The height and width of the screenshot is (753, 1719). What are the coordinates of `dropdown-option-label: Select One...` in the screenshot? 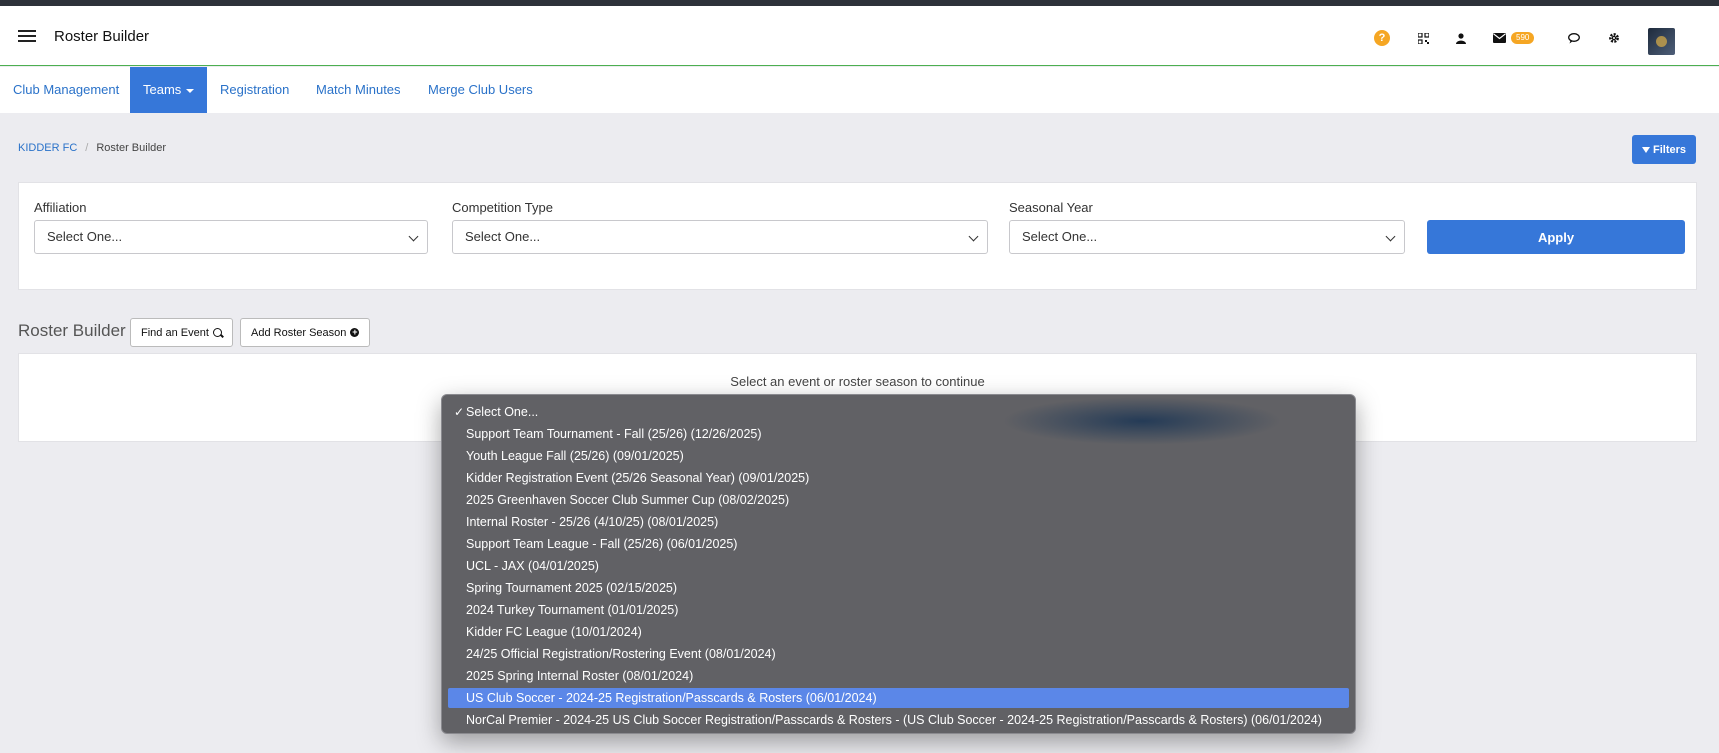 It's located at (502, 412).